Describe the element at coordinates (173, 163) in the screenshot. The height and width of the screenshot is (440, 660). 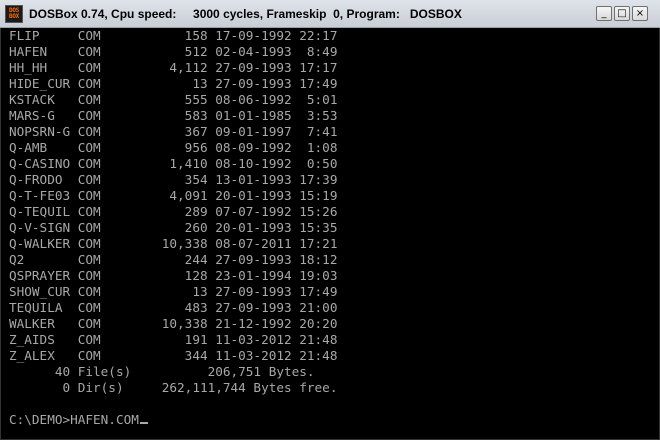
I see `dir-listing-row: Q-CASINO COM 1,410 08-10-1992 0:50` at that location.